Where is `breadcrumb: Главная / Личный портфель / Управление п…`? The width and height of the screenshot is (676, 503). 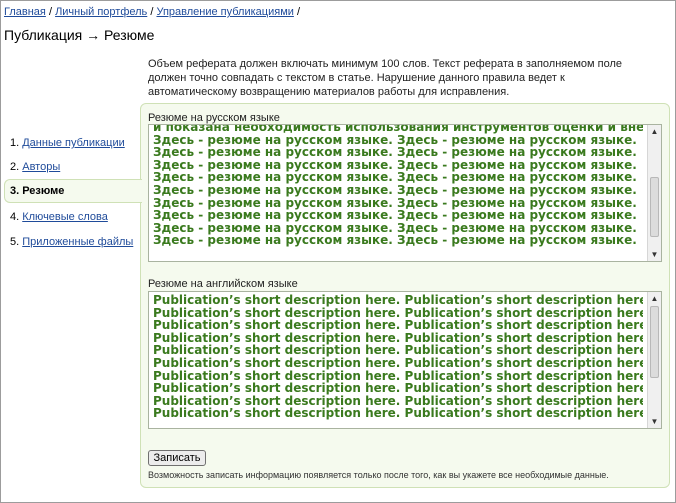
breadcrumb: Главная / Личный портфель / Управление п… is located at coordinates (152, 12).